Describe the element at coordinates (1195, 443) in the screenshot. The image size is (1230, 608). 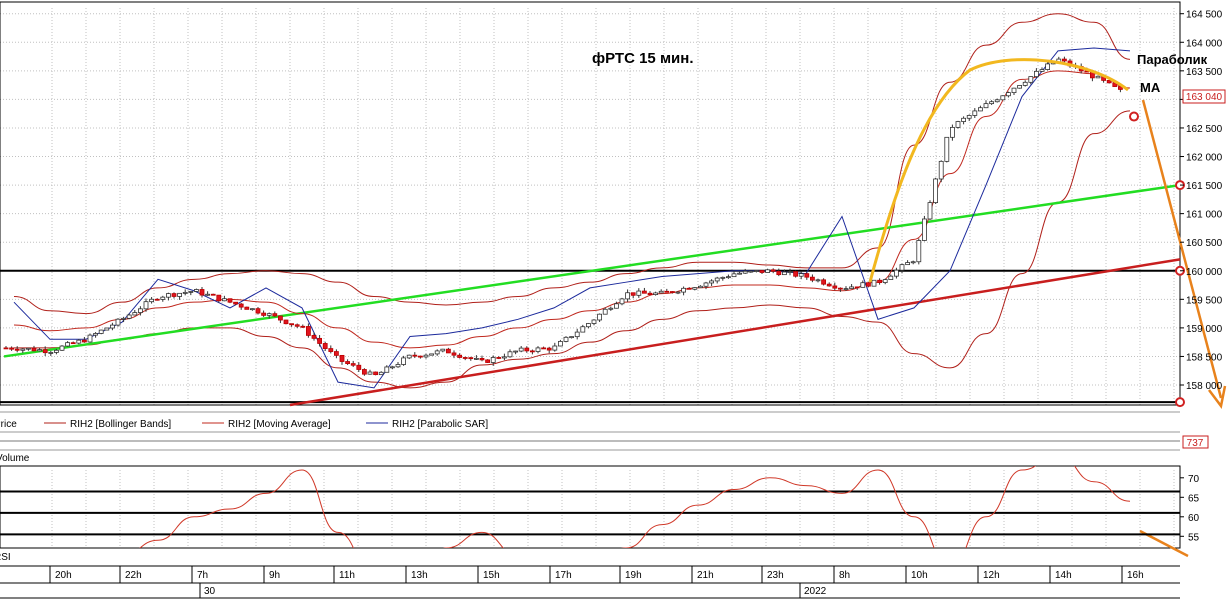
I see `volume-value: 737` at that location.